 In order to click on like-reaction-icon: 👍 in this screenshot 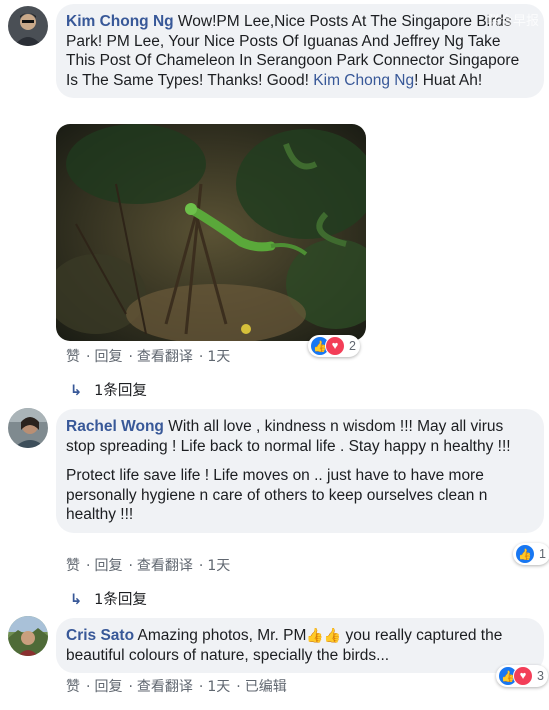, I will do `click(525, 554)`.